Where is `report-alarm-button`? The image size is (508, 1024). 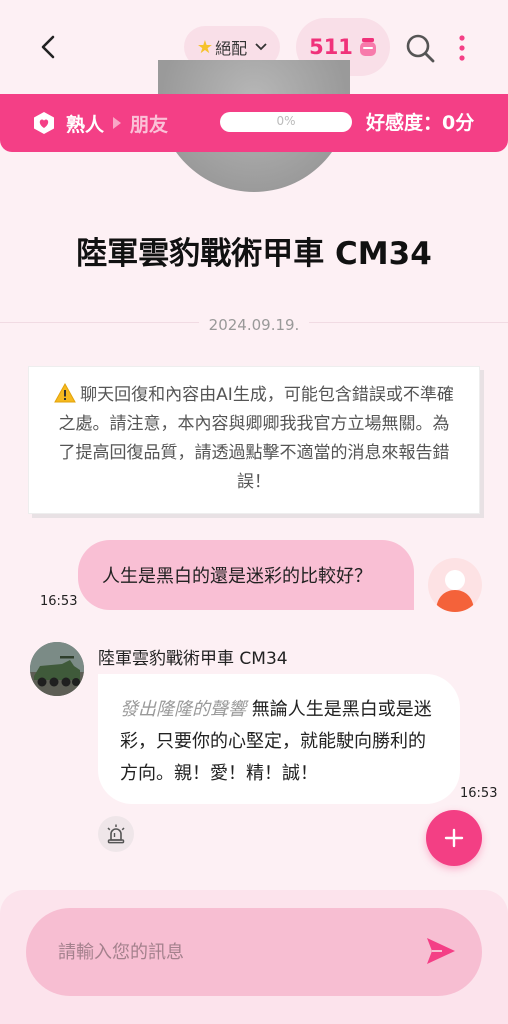 report-alarm-button is located at coordinates (116, 834).